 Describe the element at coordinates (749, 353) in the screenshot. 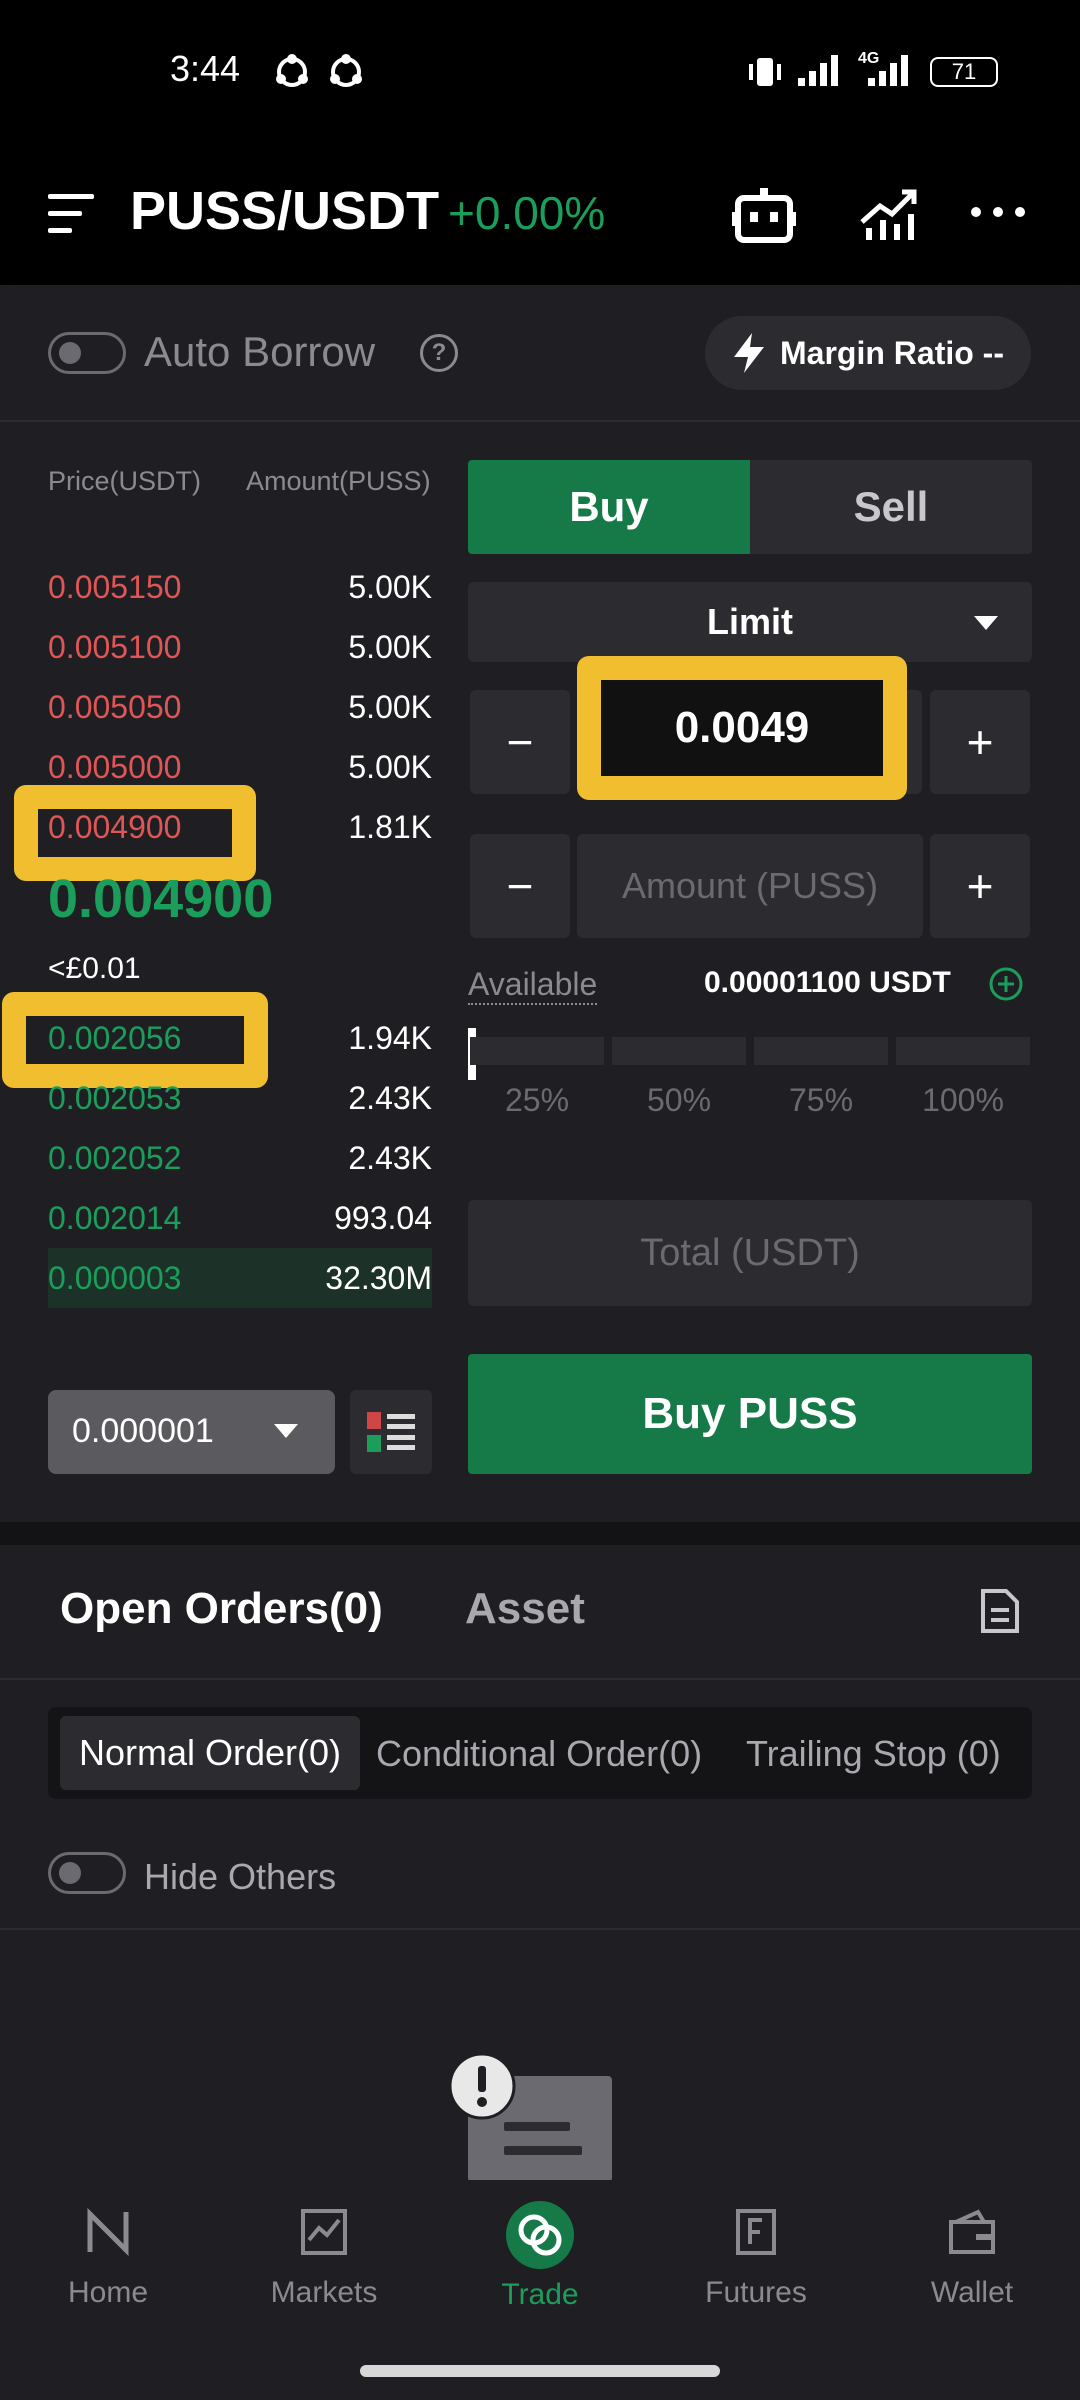

I see `lightning-icon` at that location.